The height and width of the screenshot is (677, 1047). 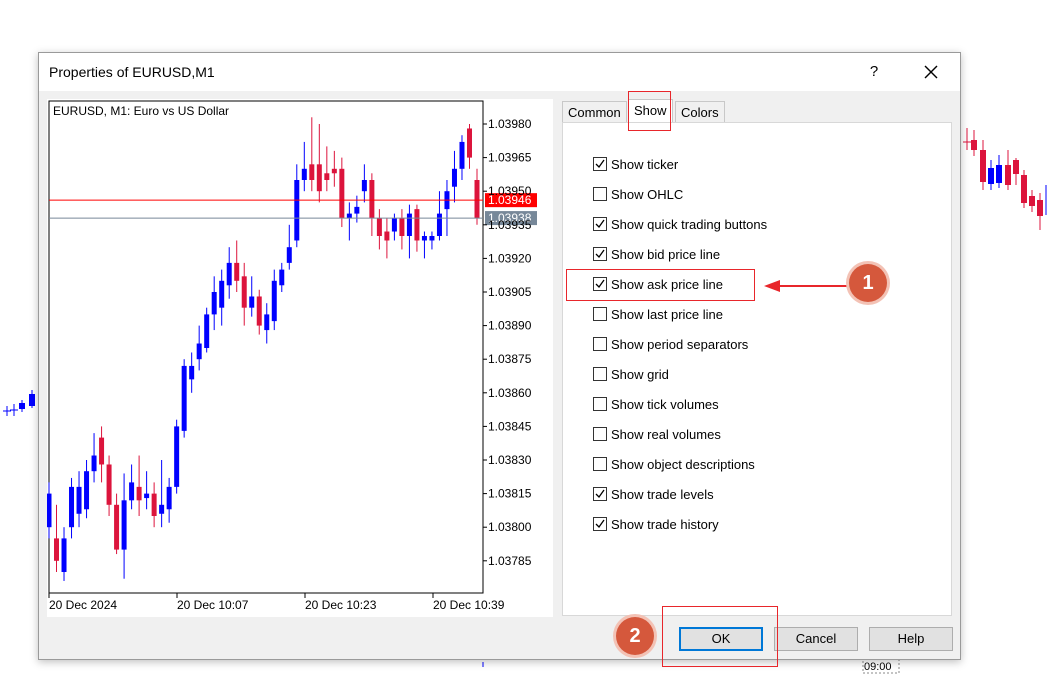 I want to click on option-label: Show ticker, so click(x=645, y=164).